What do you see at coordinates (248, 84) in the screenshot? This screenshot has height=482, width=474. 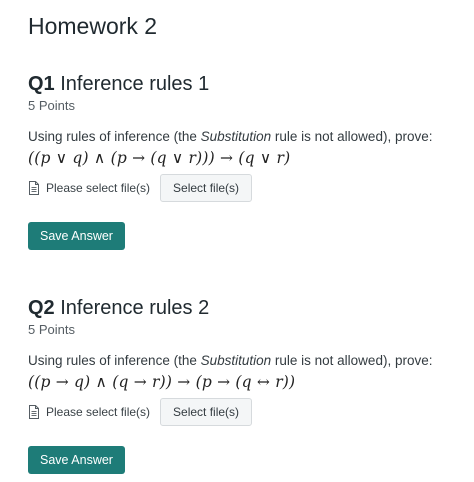 I see `question-heading: Q1 Inference rules 1` at bounding box center [248, 84].